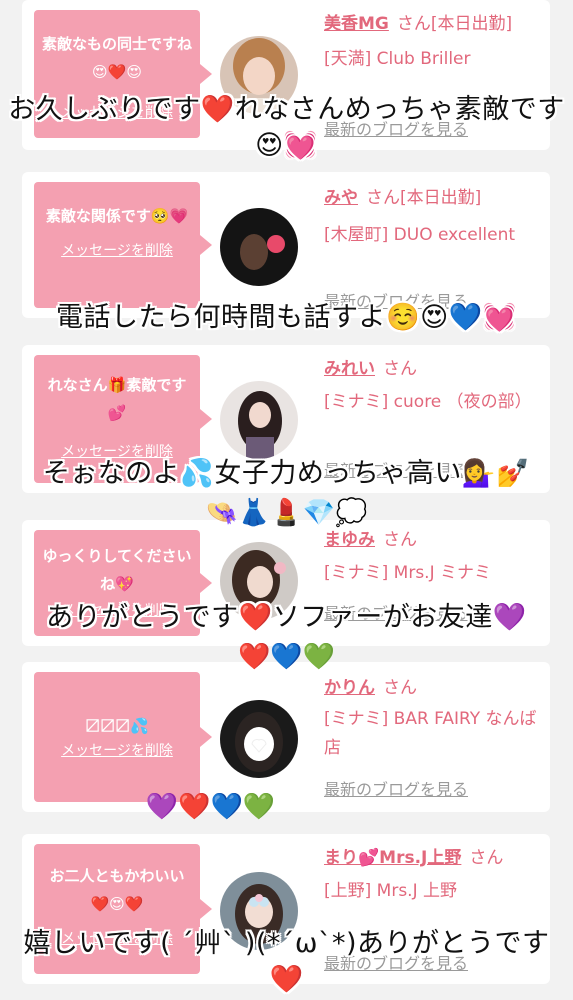  Describe the element at coordinates (392, 858) in the screenshot. I see `cast-name-link: まり💕Mrs.J上野` at that location.